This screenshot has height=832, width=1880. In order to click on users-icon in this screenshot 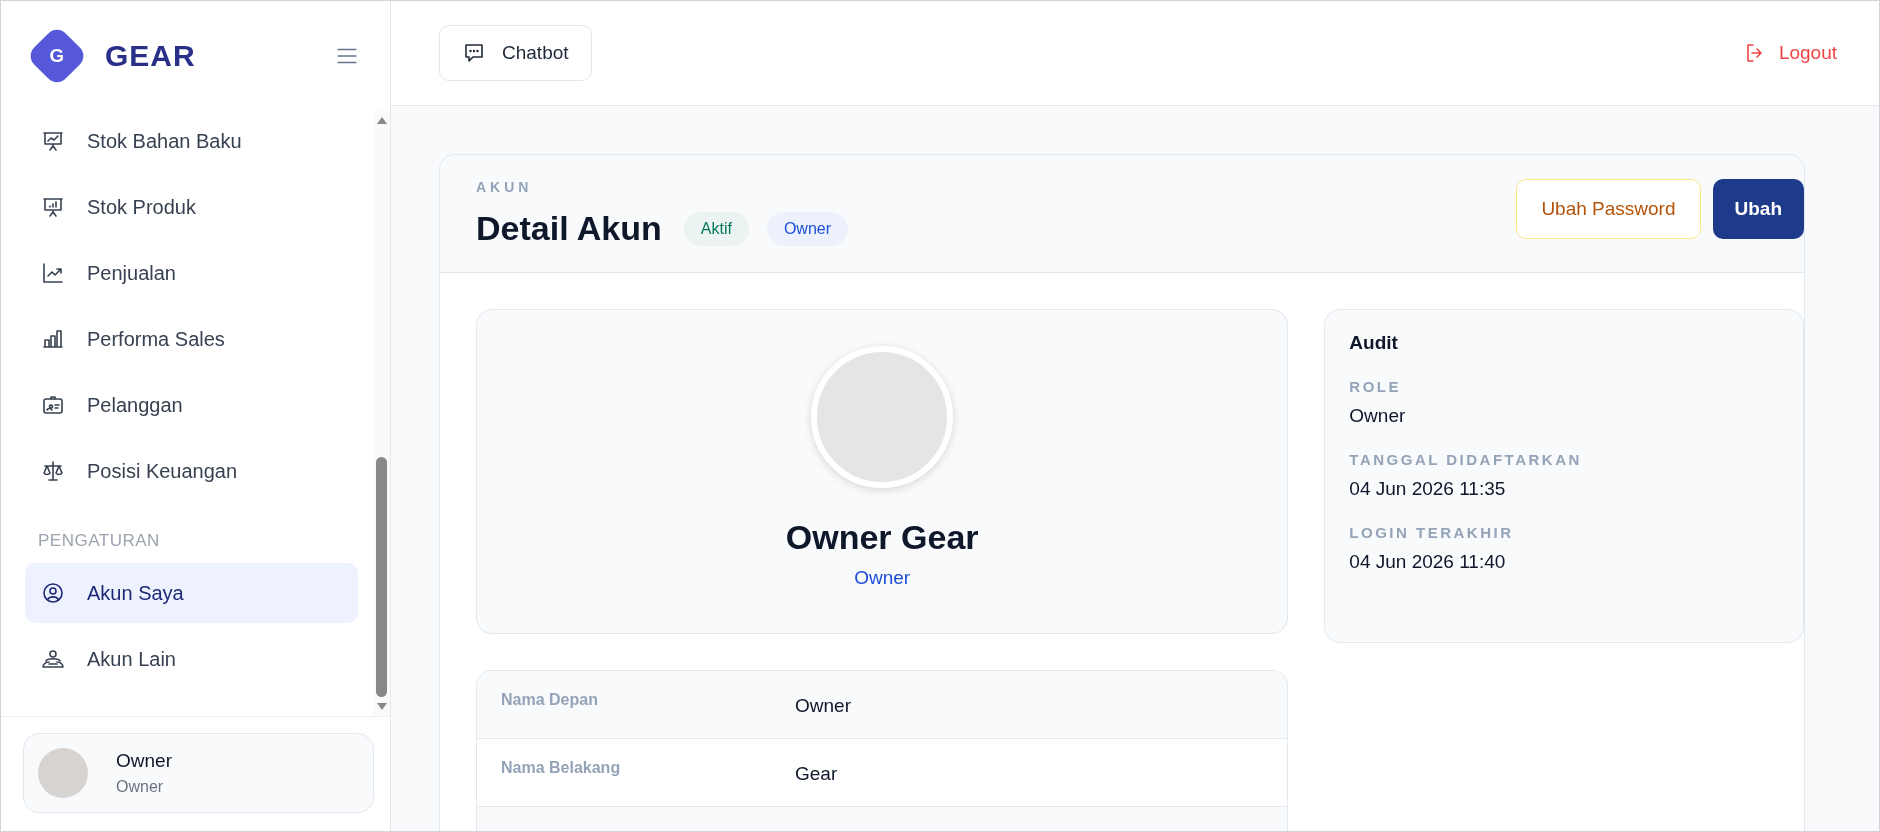, I will do `click(53, 659)`.